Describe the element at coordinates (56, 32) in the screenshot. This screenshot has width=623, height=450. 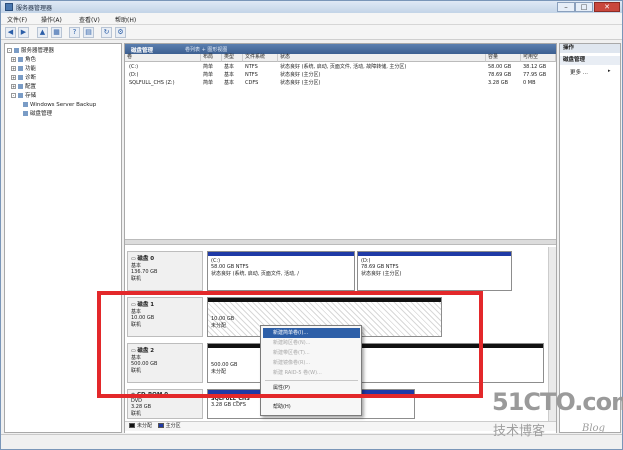
I see `show-tree-icon: ▦` at that location.